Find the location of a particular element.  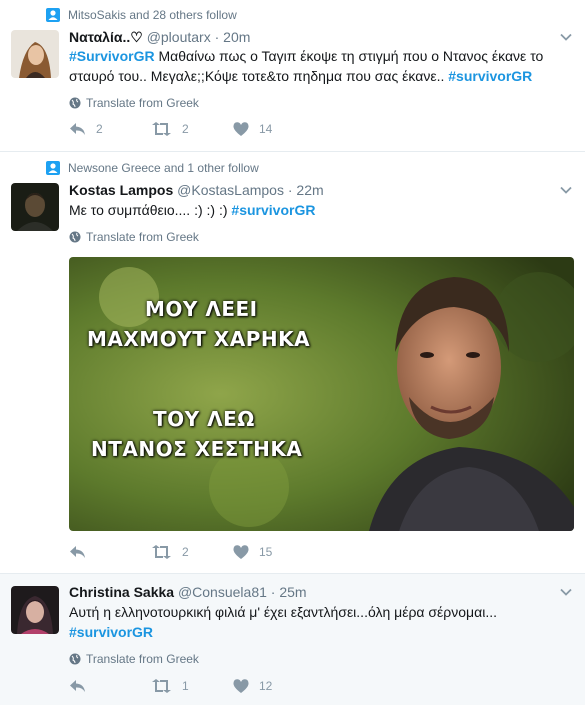

tweet-header: Ναταλία..♡ @ploutarx · 20m is located at coordinates (159, 37).